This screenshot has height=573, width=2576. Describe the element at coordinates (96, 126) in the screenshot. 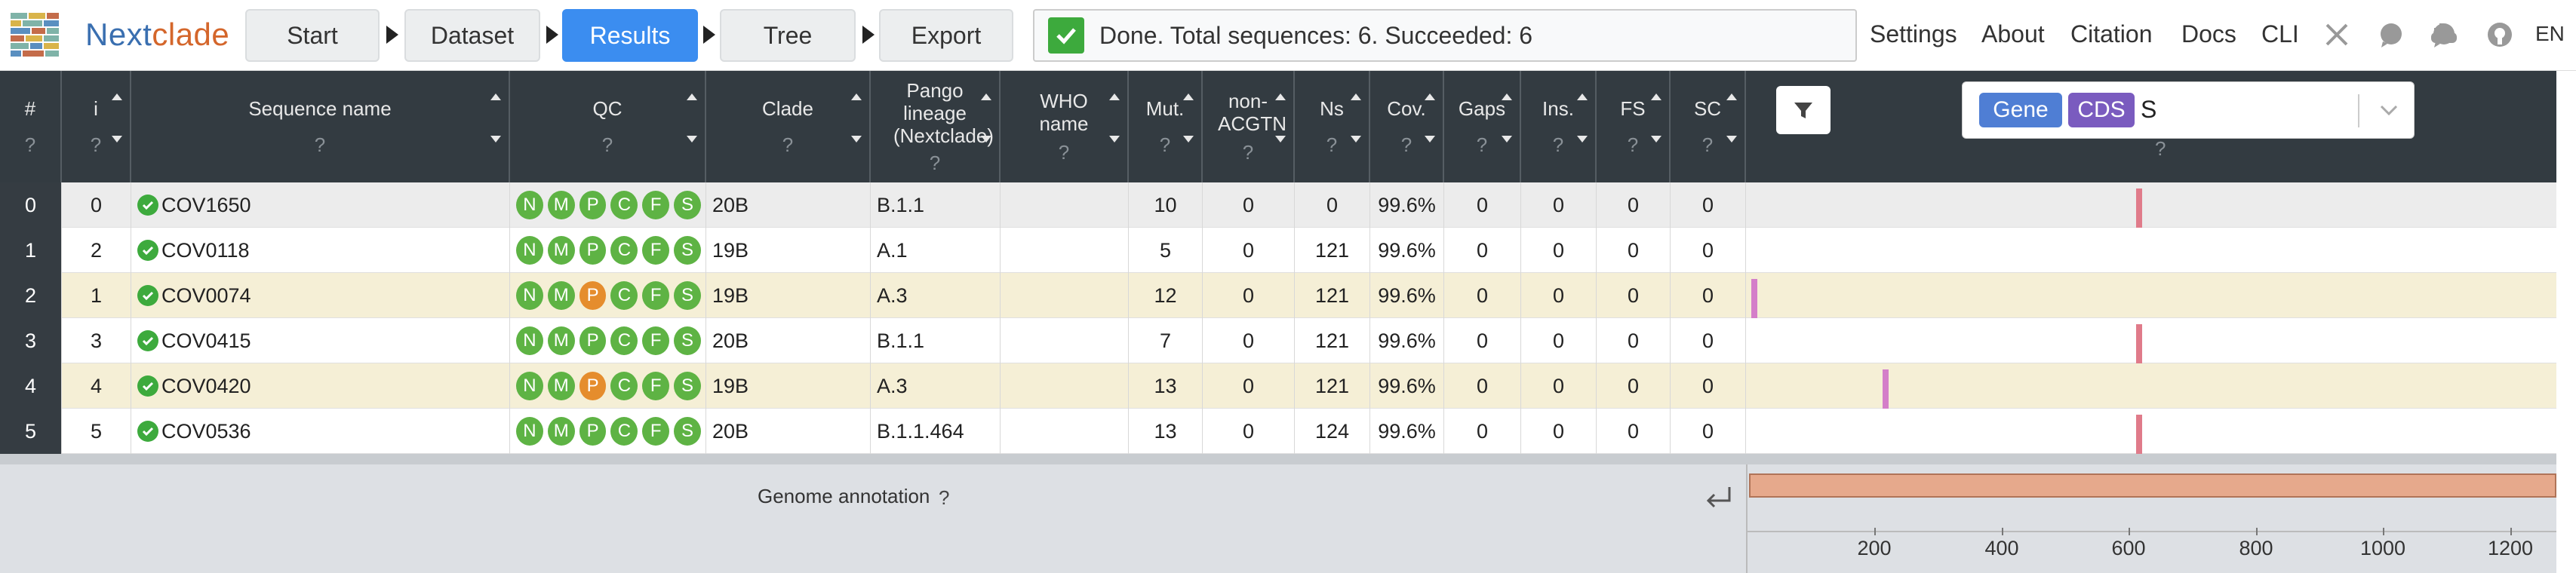

I see `col-header-i: i?` at that location.